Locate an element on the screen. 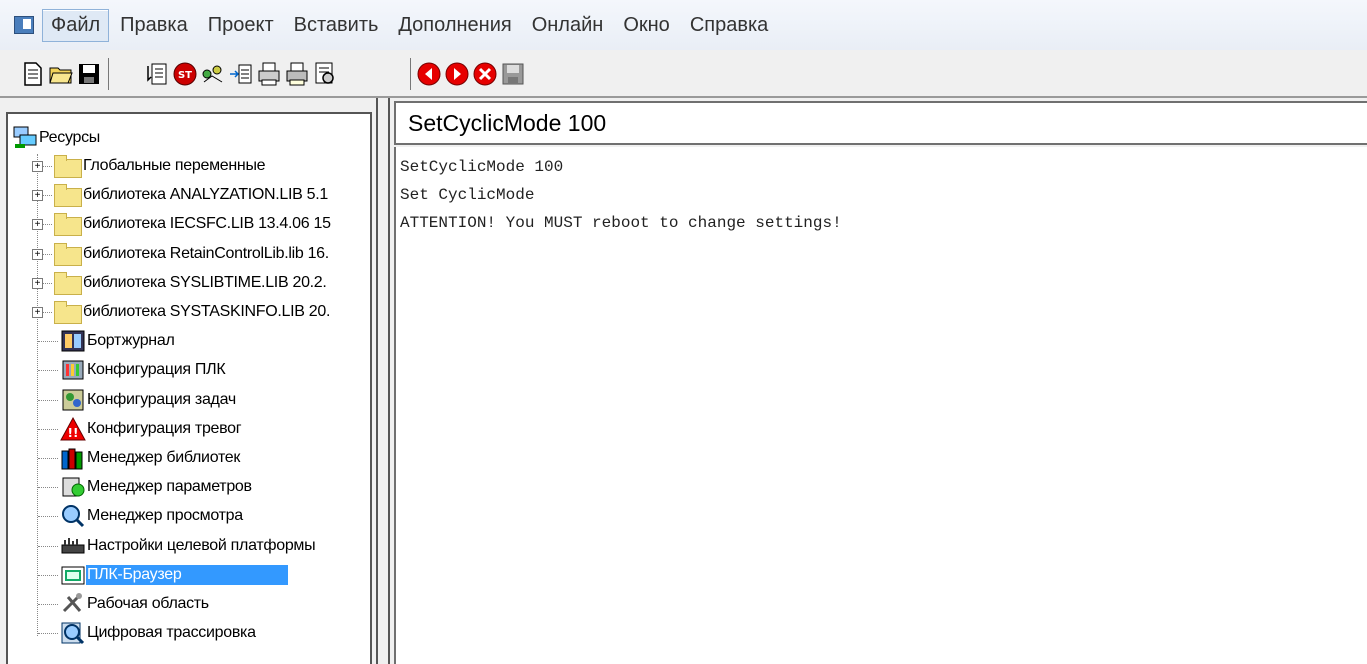  toolbar-nav-group is located at coordinates (472, 74).